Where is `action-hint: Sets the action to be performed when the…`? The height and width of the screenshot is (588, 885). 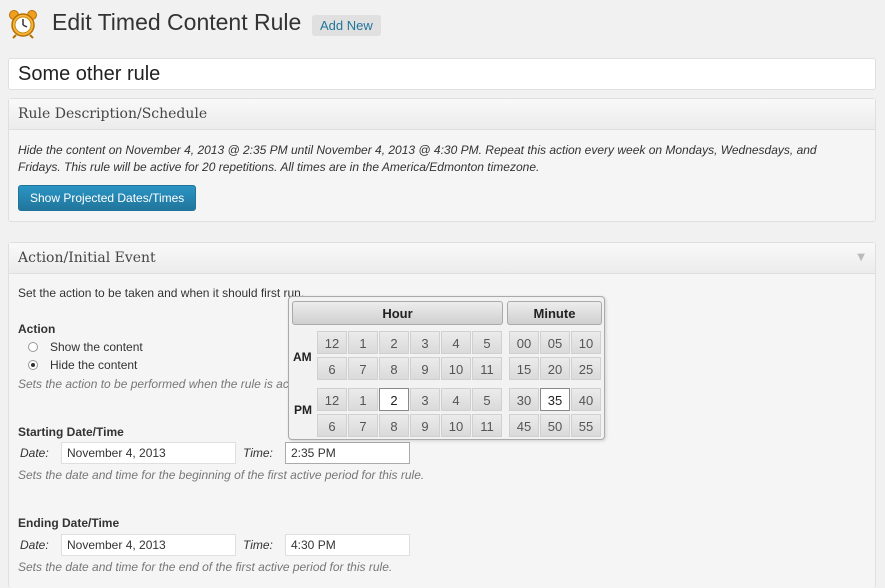
action-hint: Sets the action to be performed when the… is located at coordinates (164, 384).